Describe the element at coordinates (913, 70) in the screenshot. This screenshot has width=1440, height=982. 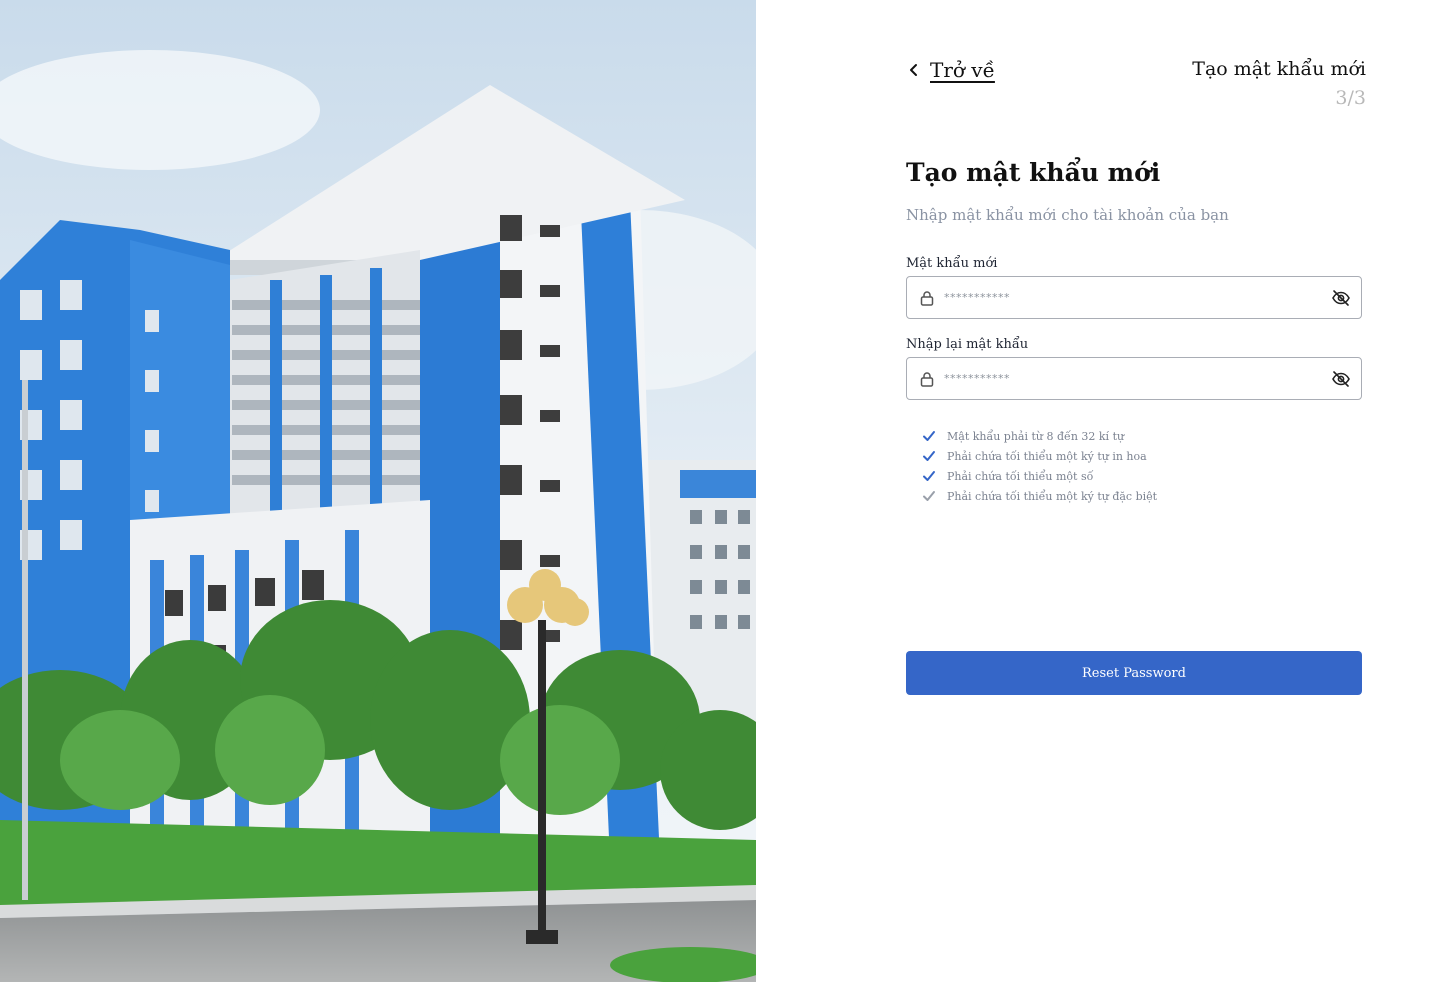
I see `chevron-left-icon` at that location.